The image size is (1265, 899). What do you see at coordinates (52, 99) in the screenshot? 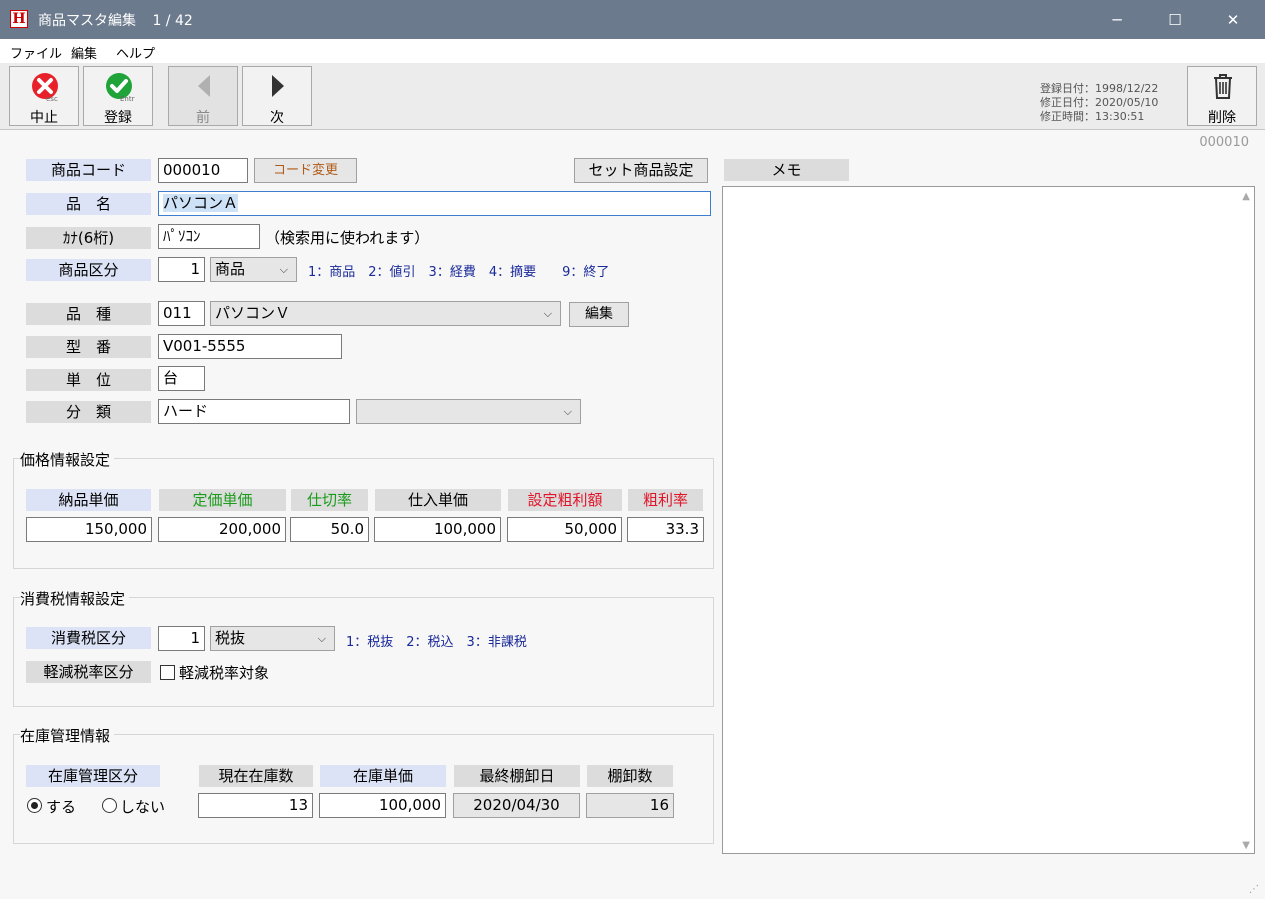
I see `cancel-shortcut: esc` at bounding box center [52, 99].